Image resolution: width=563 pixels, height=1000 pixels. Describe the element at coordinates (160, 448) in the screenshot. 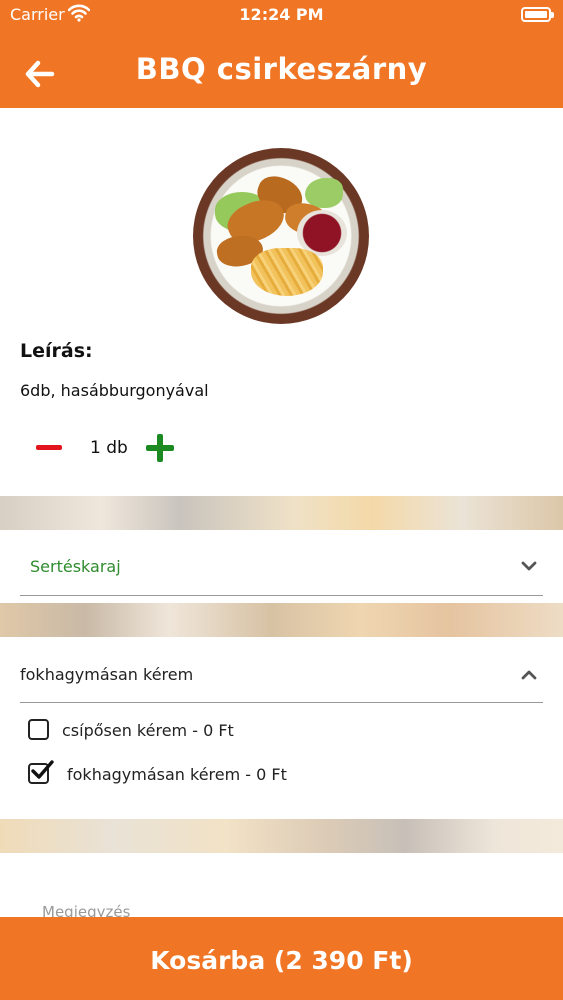

I see `increase-quantity-button` at that location.